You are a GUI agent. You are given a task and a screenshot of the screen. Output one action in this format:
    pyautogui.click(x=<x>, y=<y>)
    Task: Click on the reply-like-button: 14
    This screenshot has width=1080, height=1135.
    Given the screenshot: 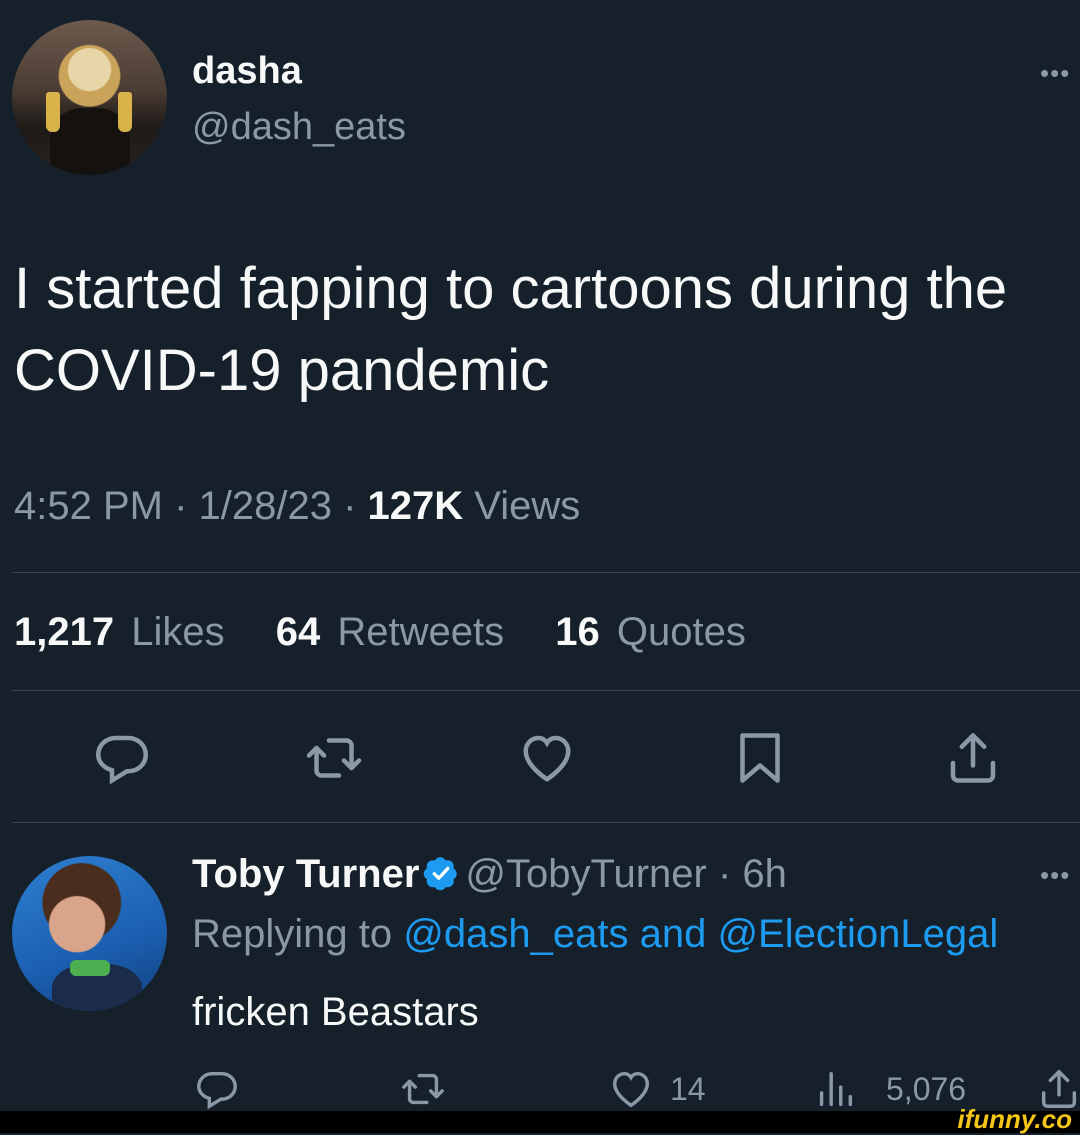 What is the action you would take?
    pyautogui.click(x=657, y=1089)
    